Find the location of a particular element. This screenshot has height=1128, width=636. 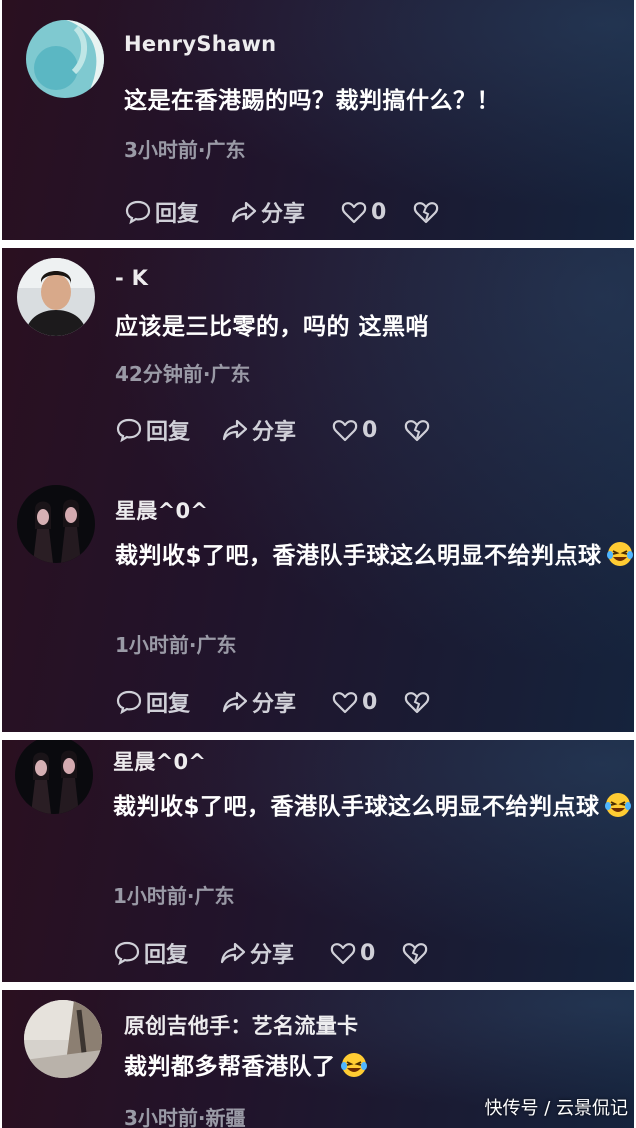

comment-text: 应该是三比零的，吗的 这黑哨 is located at coordinates (272, 327).